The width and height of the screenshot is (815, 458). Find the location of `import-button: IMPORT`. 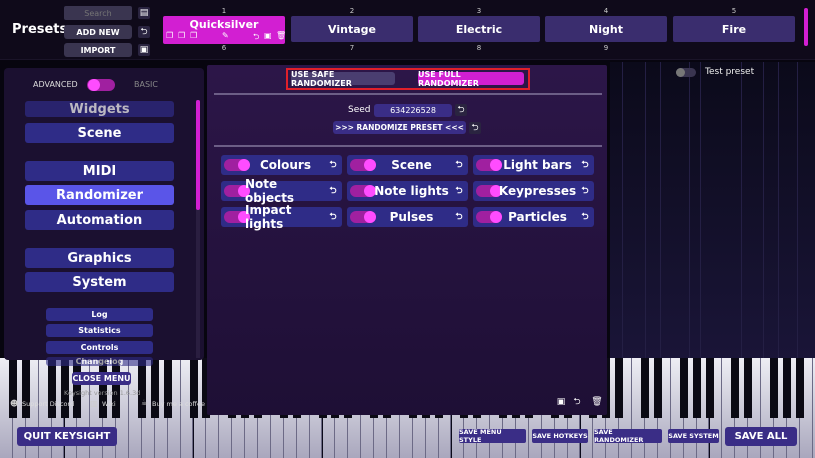

import-button: IMPORT is located at coordinates (98, 50).